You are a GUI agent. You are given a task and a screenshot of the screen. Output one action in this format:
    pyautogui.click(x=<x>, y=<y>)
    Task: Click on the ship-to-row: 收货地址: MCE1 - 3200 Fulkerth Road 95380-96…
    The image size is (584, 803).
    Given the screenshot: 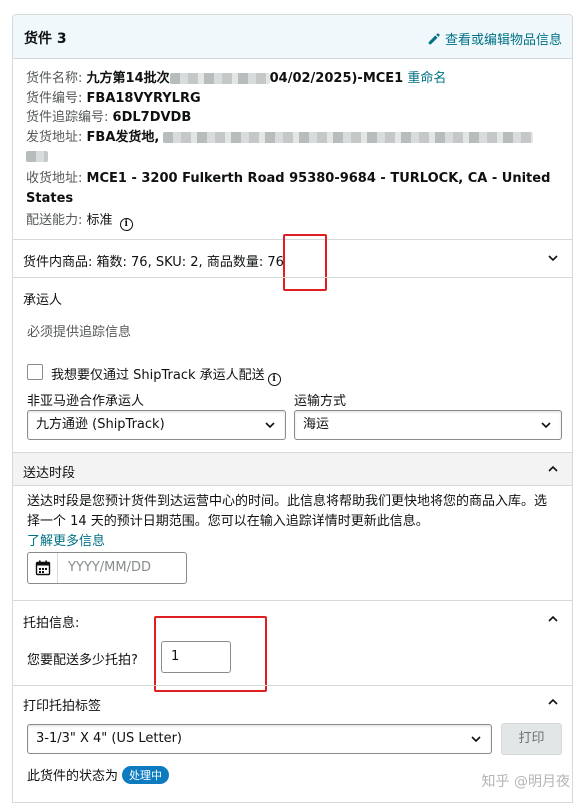 What is the action you would take?
    pyautogui.click(x=296, y=188)
    